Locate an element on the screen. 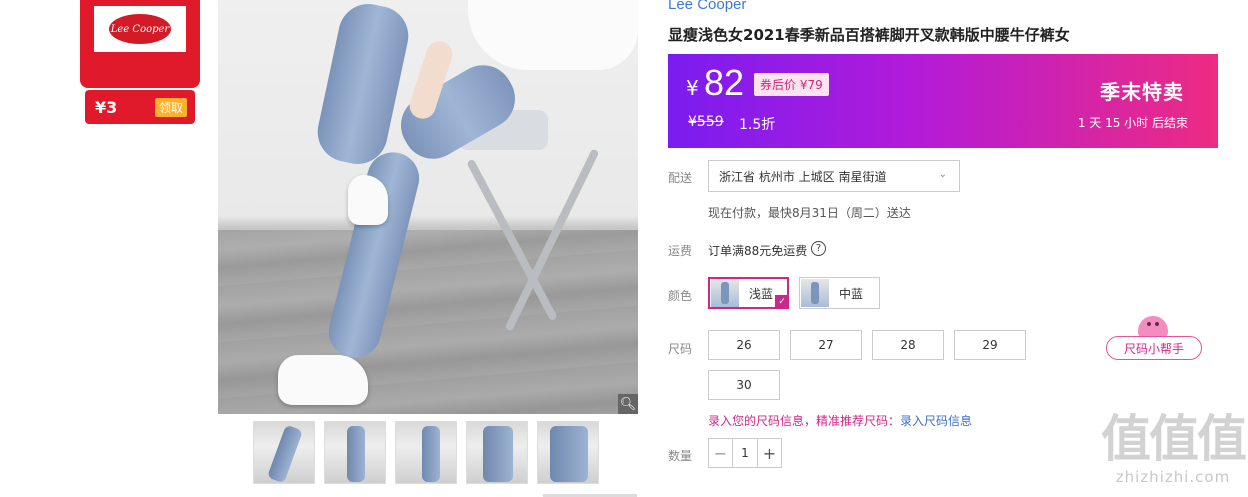 This screenshot has width=1248, height=497. shipping-text: 订单满88元免运费 is located at coordinates (758, 251).